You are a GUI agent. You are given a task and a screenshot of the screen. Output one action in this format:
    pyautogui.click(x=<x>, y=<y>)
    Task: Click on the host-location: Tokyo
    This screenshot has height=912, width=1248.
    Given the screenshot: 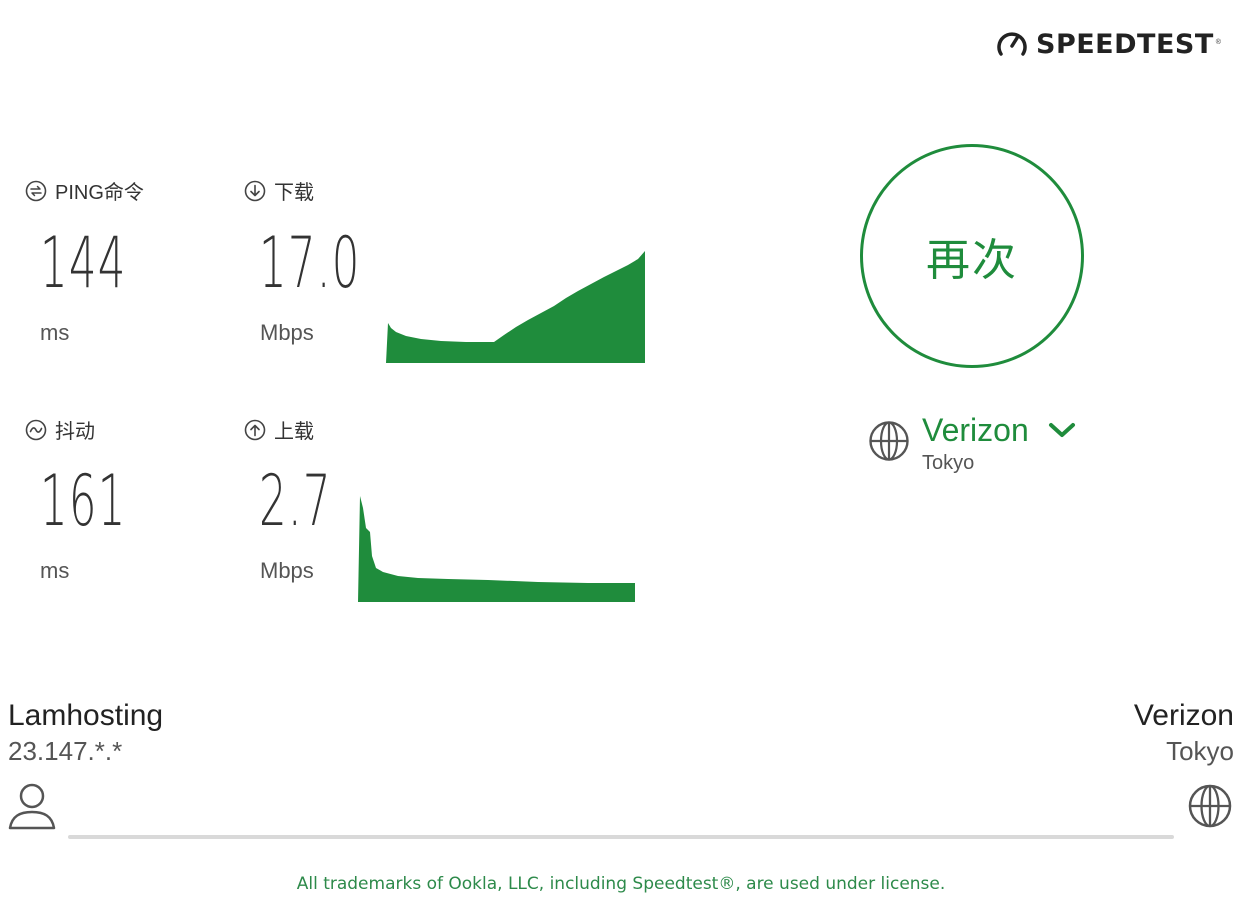 What is the action you would take?
    pyautogui.click(x=1200, y=751)
    